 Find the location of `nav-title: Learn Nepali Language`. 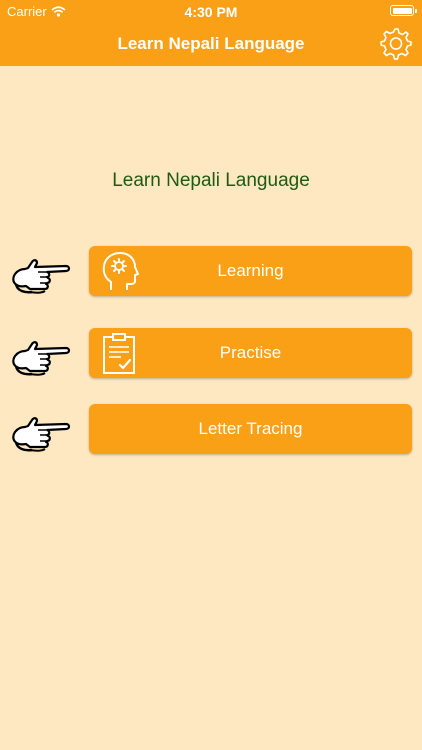

nav-title: Learn Nepali Language is located at coordinates (211, 43).